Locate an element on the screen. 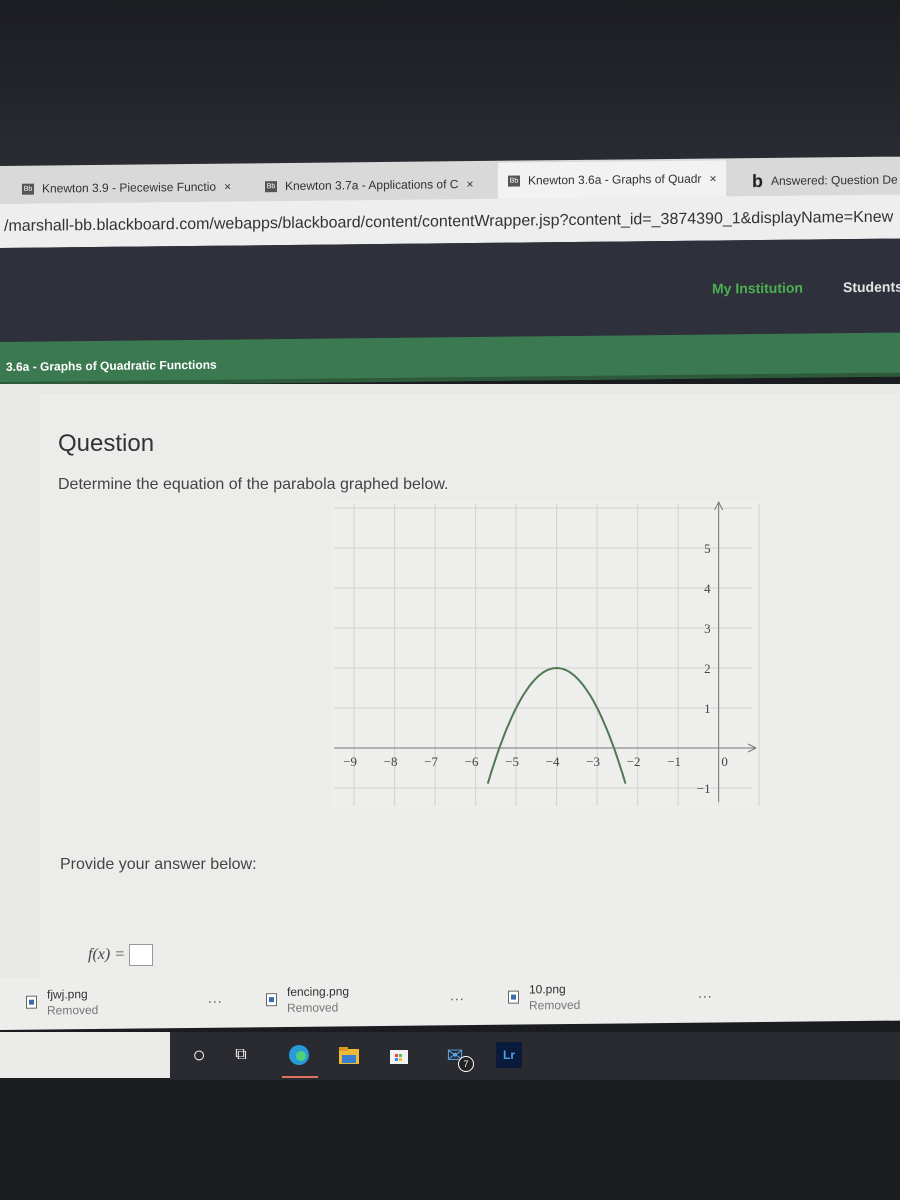  breadcrumb-title: 3.6a - Graphs of Quadratic Functions is located at coordinates (111, 366).